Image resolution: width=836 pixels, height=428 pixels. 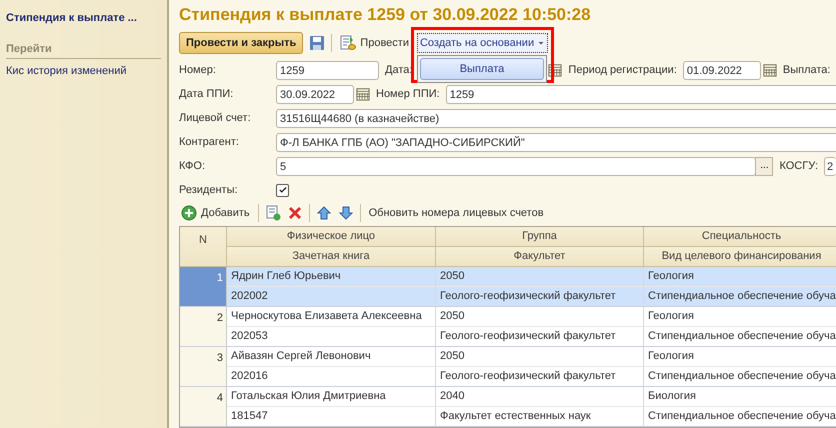 I want to click on plus-icon, so click(x=189, y=213).